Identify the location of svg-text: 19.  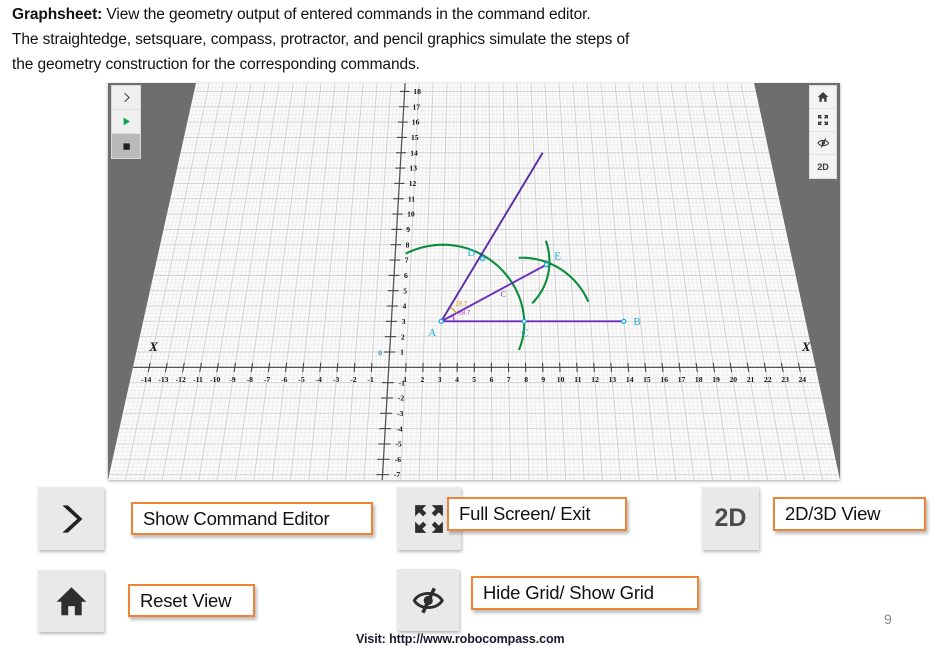
(716, 379).